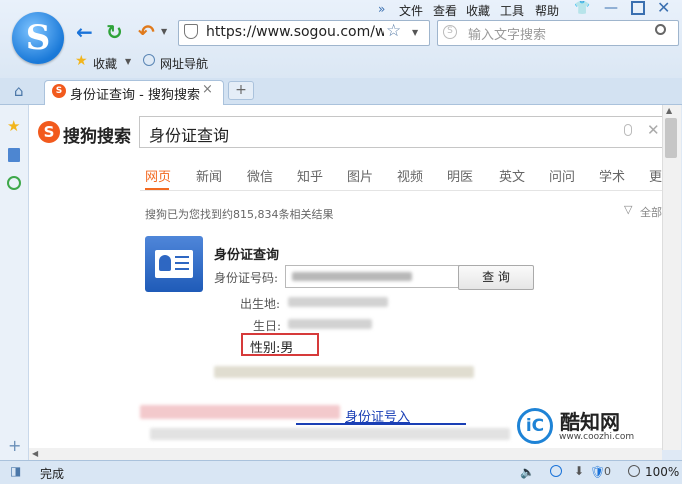 The height and width of the screenshot is (484, 682). I want to click on birthday-value-redacted, so click(330, 324).